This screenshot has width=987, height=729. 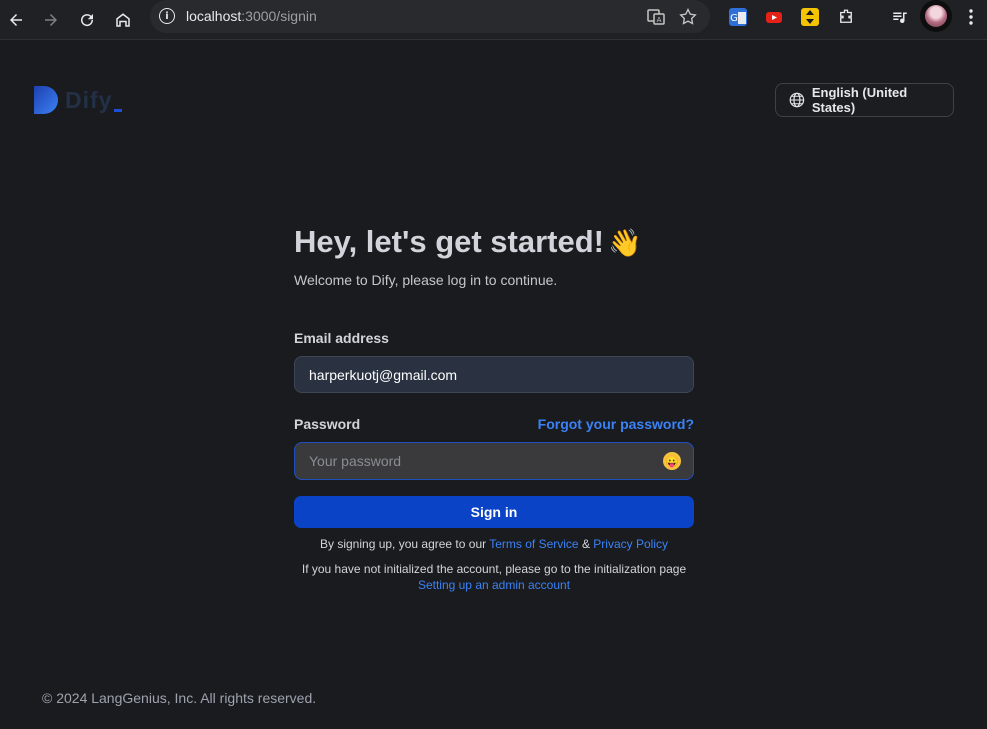 What do you see at coordinates (734, 18) in the screenshot?
I see `svg-text: G` at bounding box center [734, 18].